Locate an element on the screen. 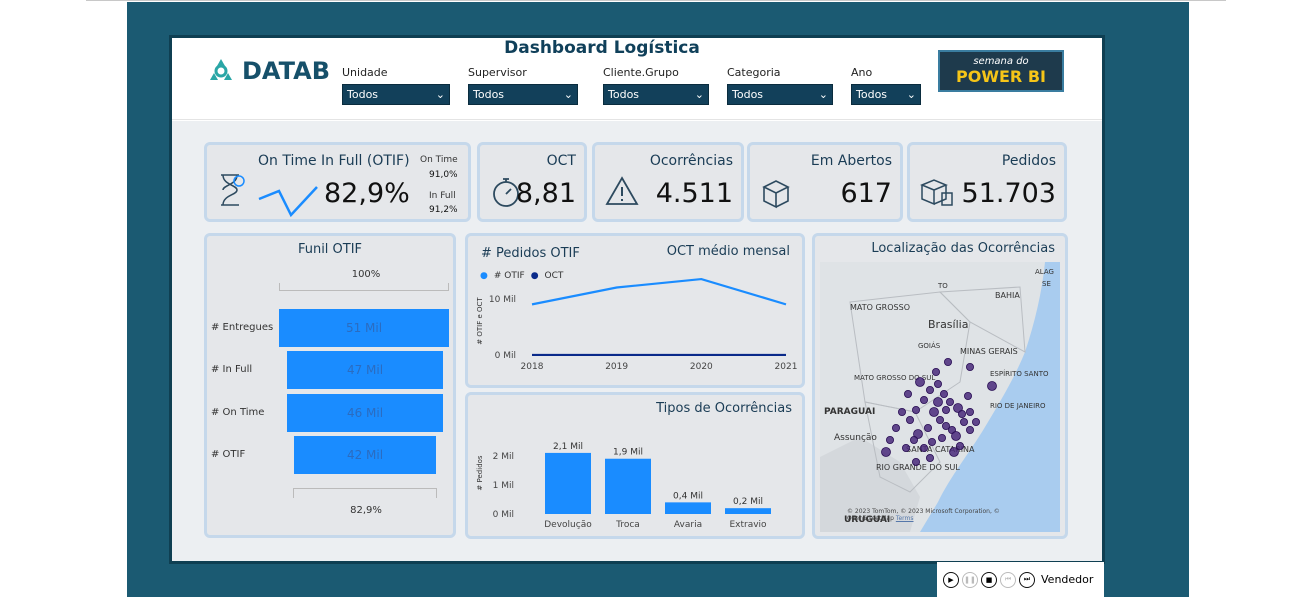 This screenshot has height=597, width=1314. map-label: MATO GROSSO is located at coordinates (880, 307).